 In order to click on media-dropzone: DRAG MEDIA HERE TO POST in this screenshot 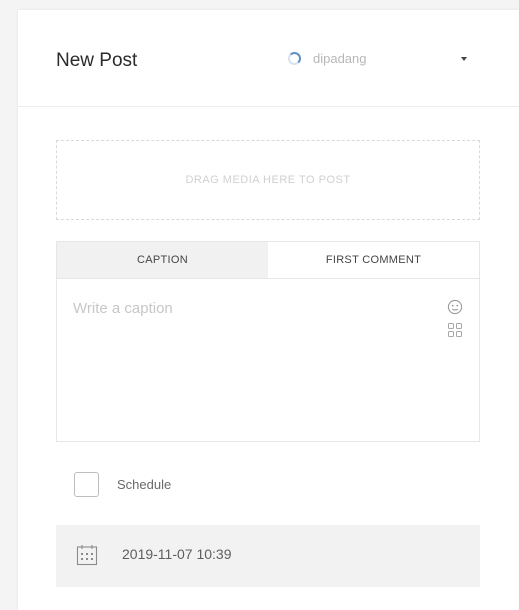, I will do `click(268, 180)`.